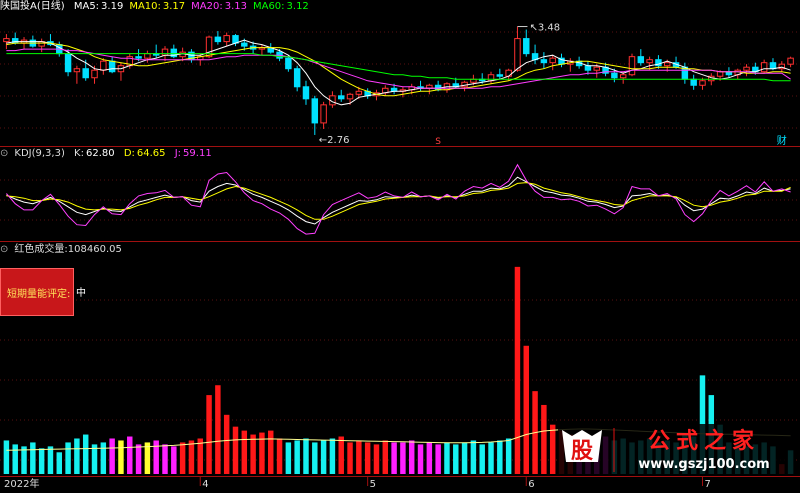  What do you see at coordinates (205, 484) in the screenshot?
I see `date-label-1: 4` at bounding box center [205, 484].